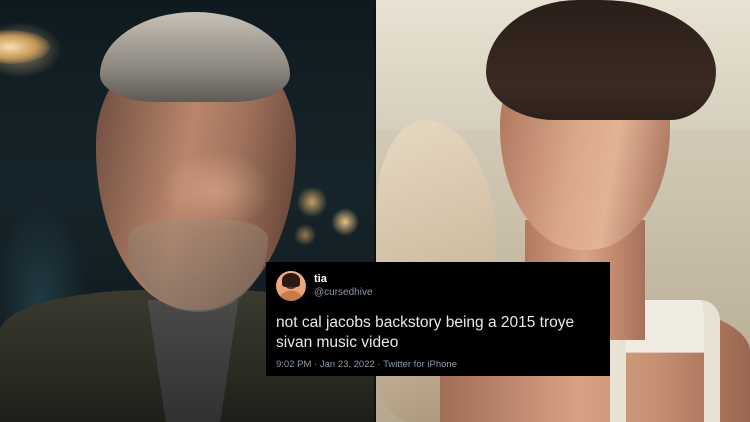 The image size is (750, 422). What do you see at coordinates (195, 57) in the screenshot?
I see `man-hair` at bounding box center [195, 57].